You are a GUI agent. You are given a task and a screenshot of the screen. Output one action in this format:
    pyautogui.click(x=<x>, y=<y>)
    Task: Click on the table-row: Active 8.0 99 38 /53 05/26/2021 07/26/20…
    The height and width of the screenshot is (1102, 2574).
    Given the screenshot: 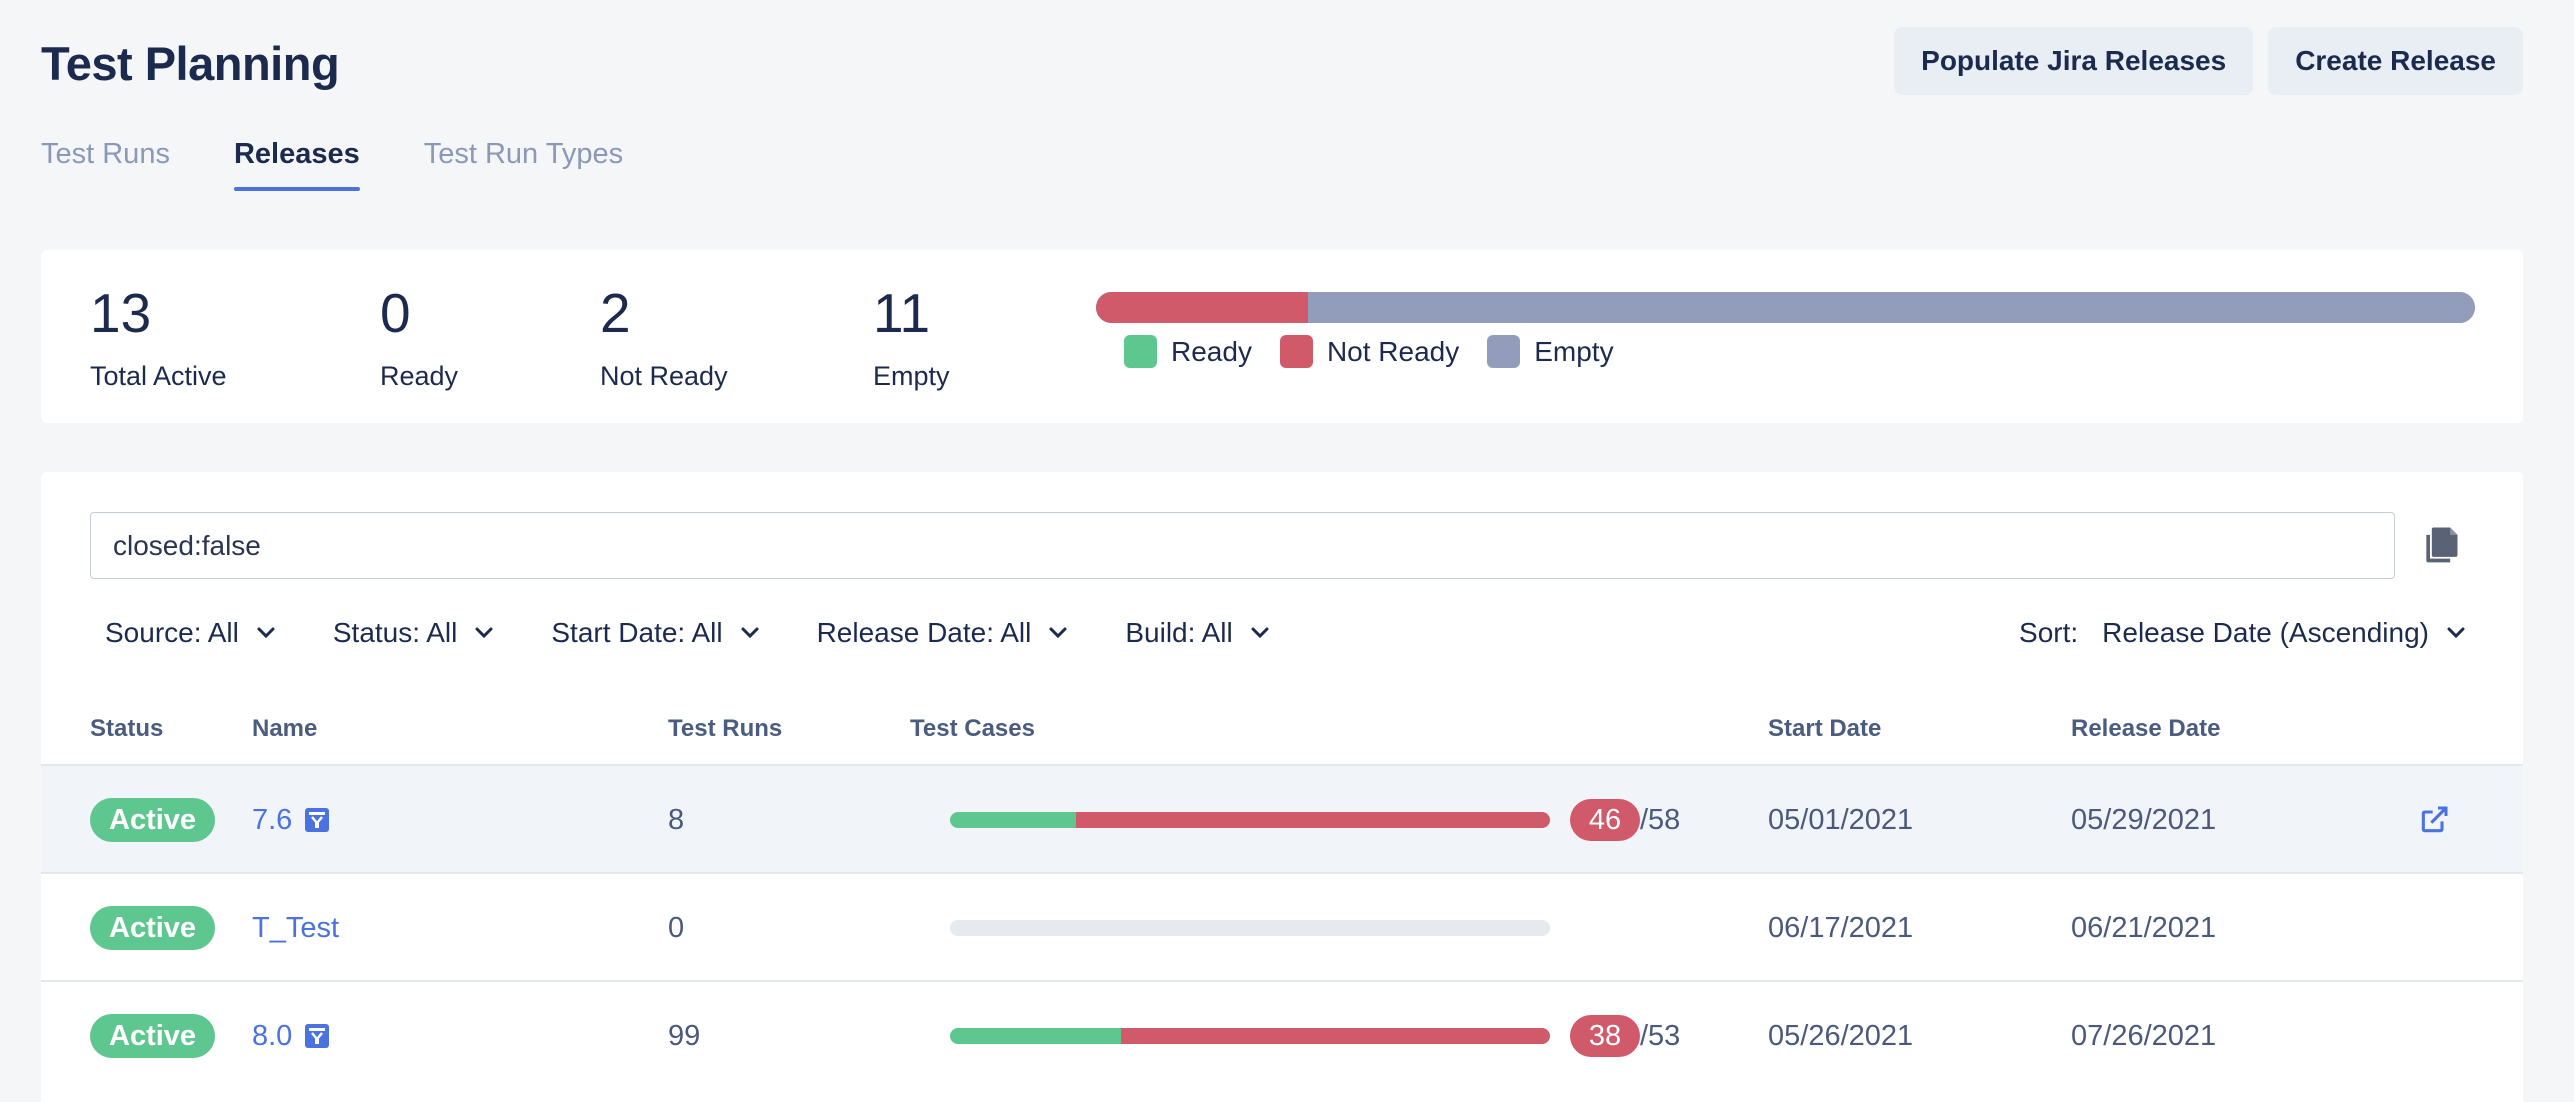 What is the action you would take?
    pyautogui.click(x=1282, y=1034)
    